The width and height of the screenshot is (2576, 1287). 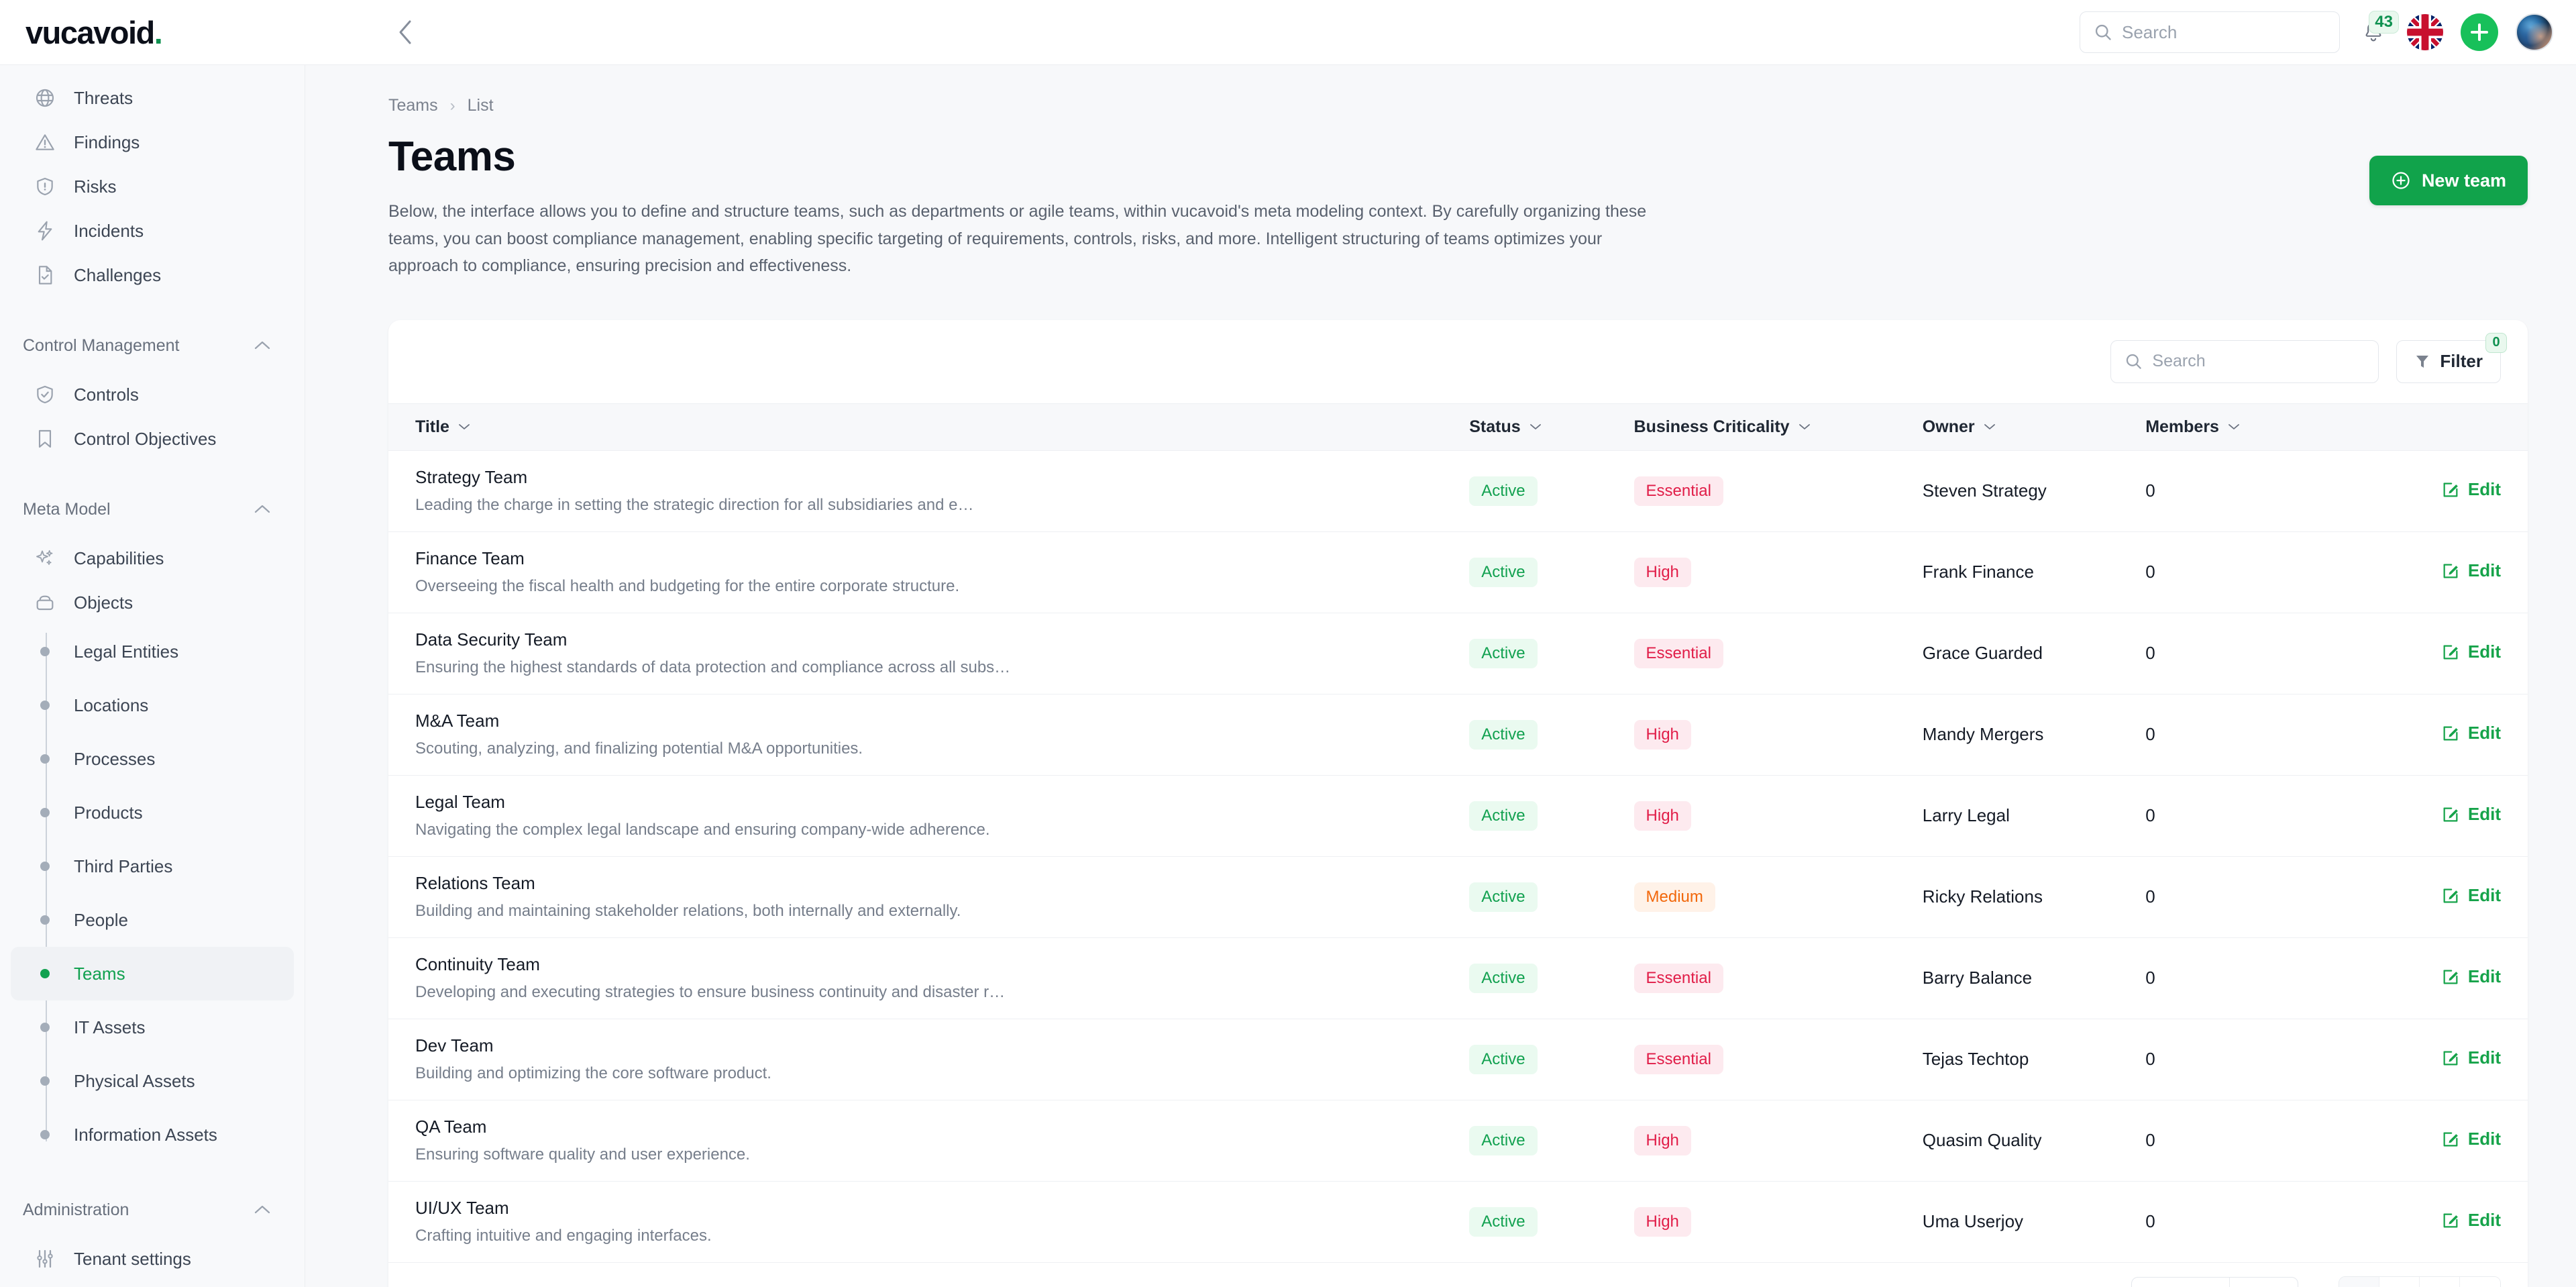 I want to click on global-search-input, so click(x=2224, y=32).